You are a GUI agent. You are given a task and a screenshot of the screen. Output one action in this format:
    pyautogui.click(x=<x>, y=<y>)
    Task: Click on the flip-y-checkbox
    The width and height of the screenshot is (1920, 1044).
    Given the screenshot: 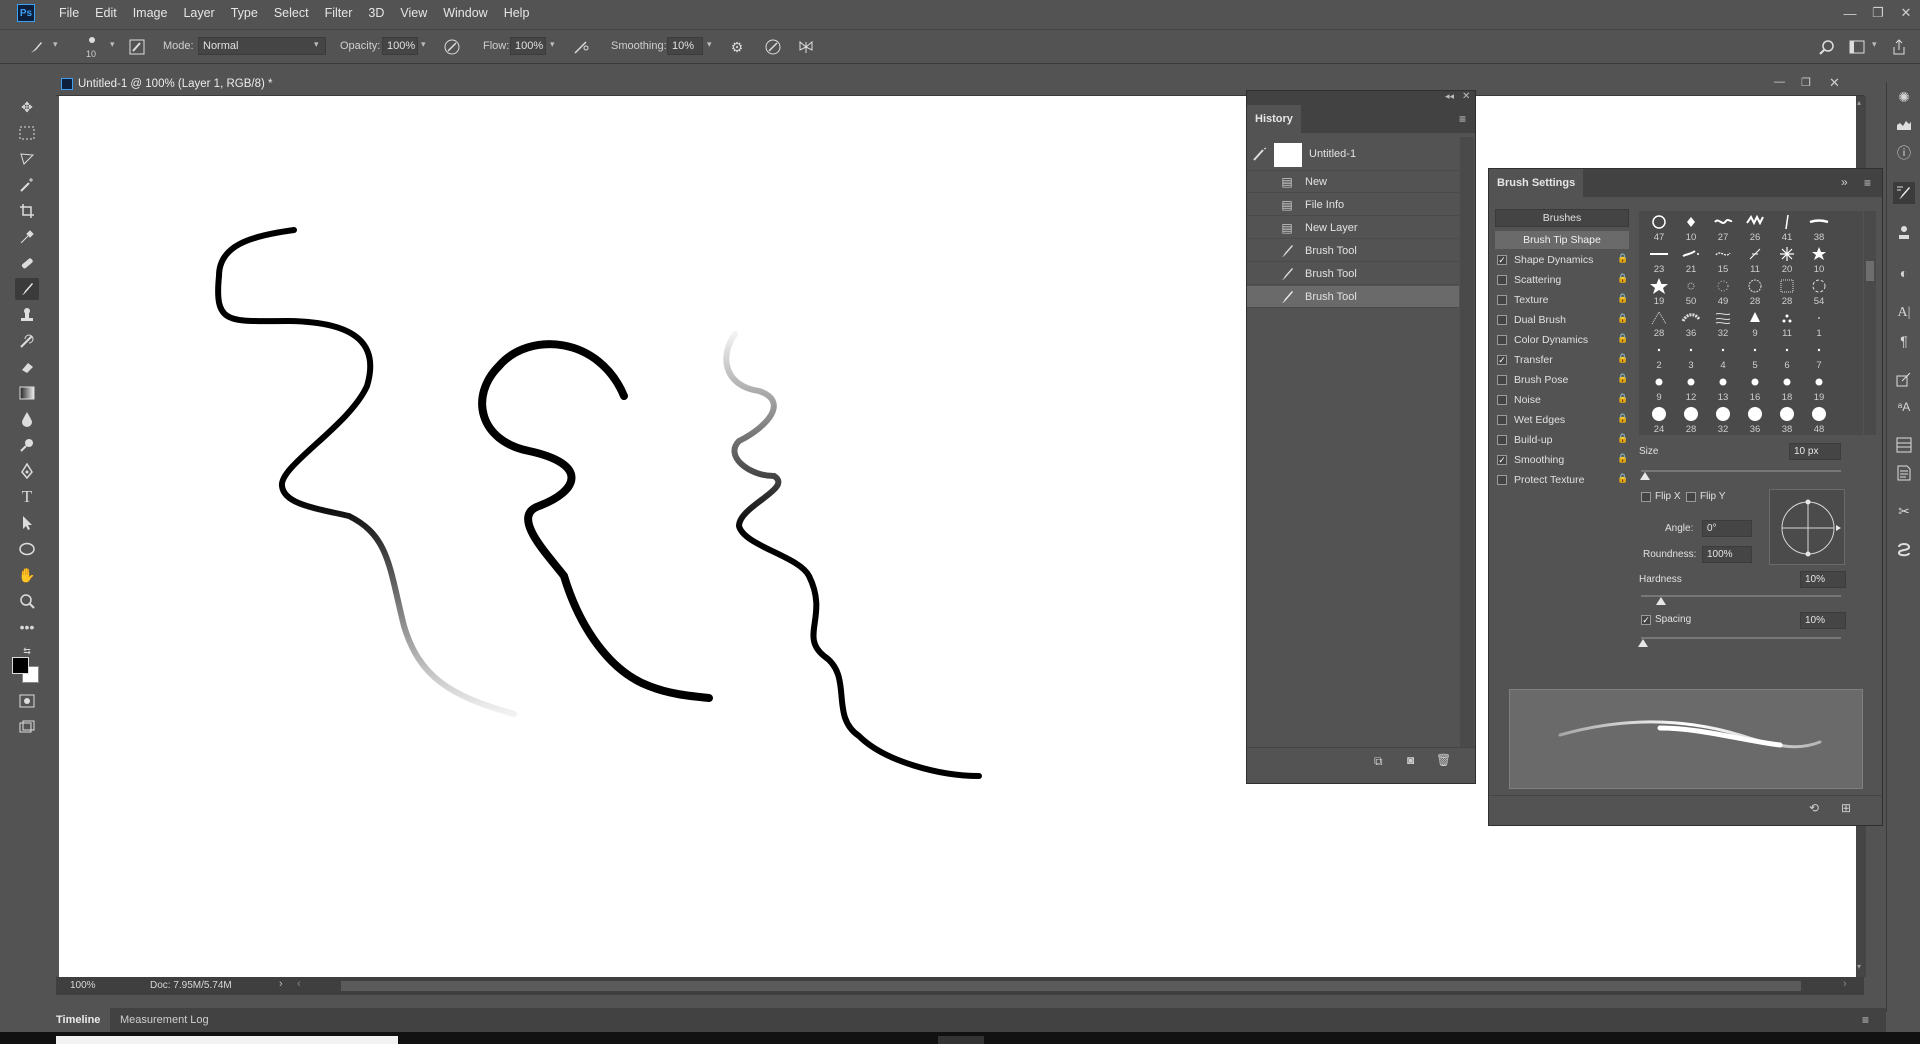 What is the action you would take?
    pyautogui.click(x=1691, y=497)
    